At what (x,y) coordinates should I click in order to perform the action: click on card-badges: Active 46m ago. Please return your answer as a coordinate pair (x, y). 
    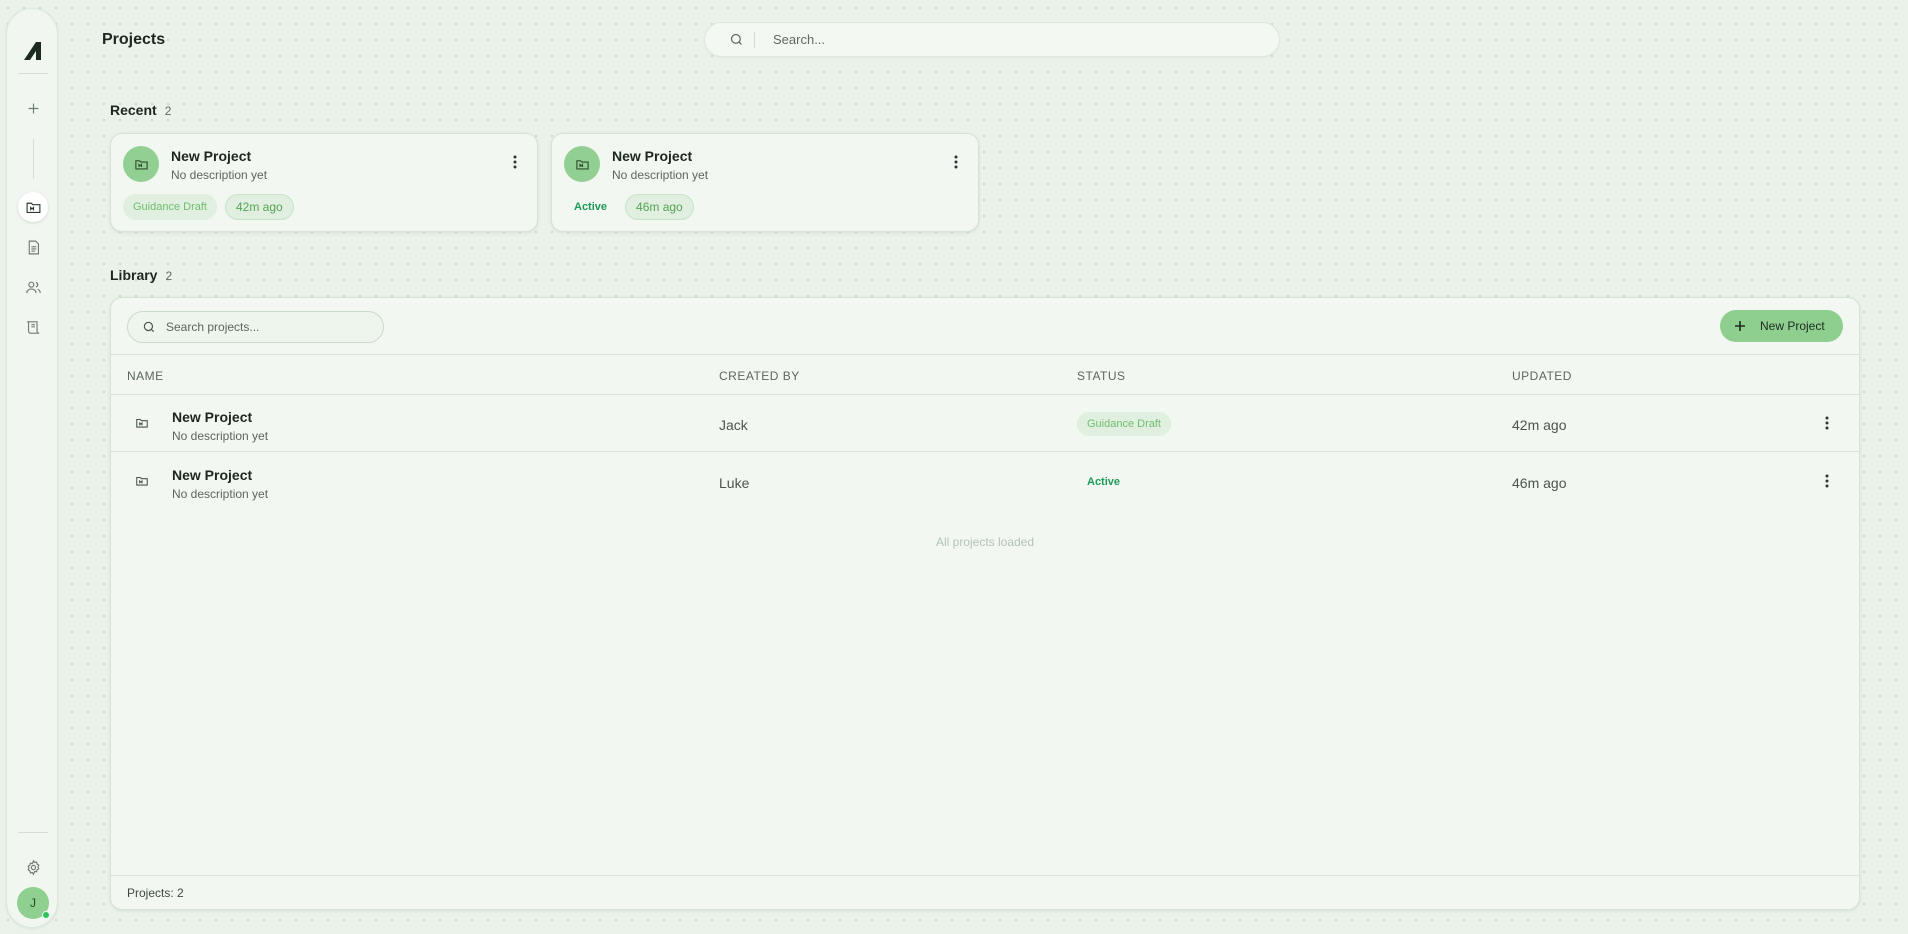
    Looking at the image, I should click on (629, 207).